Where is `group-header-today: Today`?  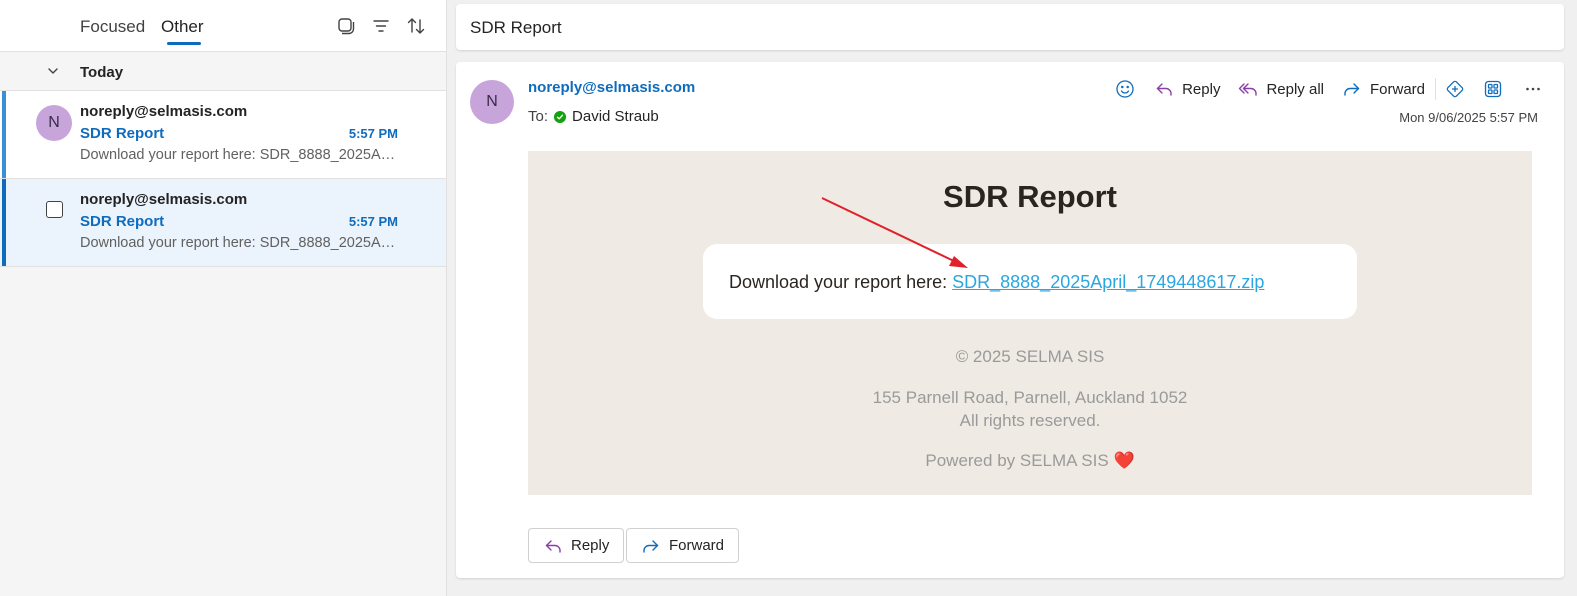 group-header-today: Today is located at coordinates (223, 71).